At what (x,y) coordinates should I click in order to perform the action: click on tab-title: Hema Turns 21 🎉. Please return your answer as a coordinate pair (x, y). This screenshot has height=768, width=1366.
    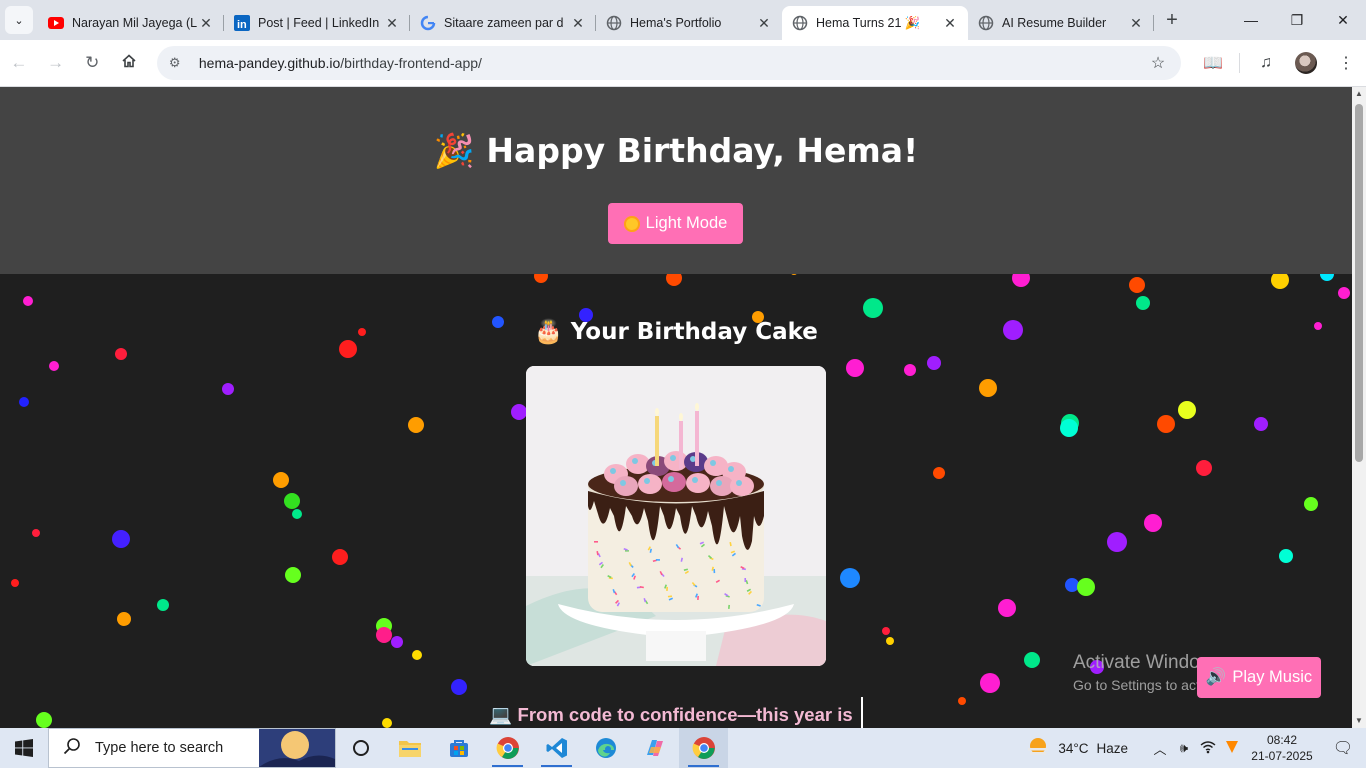
    Looking at the image, I should click on (868, 22).